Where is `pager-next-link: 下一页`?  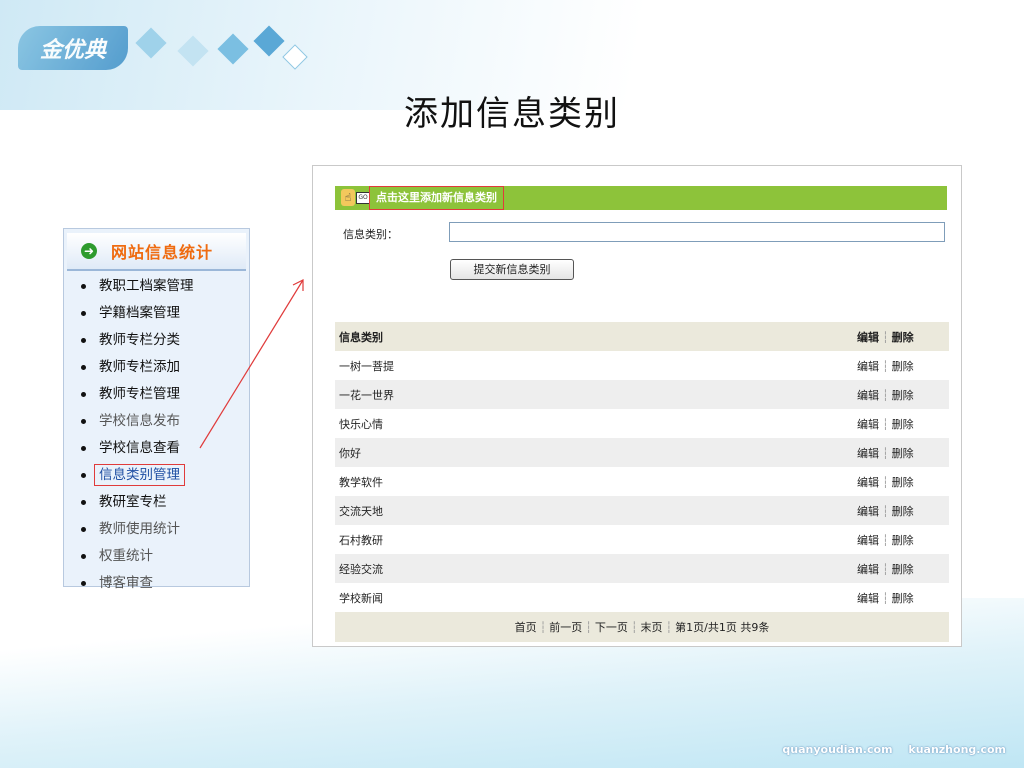 pager-next-link: 下一页 is located at coordinates (611, 627).